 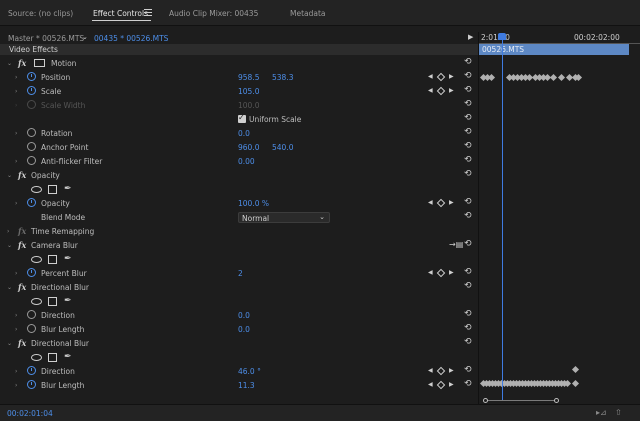 What do you see at coordinates (282, 147) in the screenshot?
I see `anchor-y-value: 540.0` at bounding box center [282, 147].